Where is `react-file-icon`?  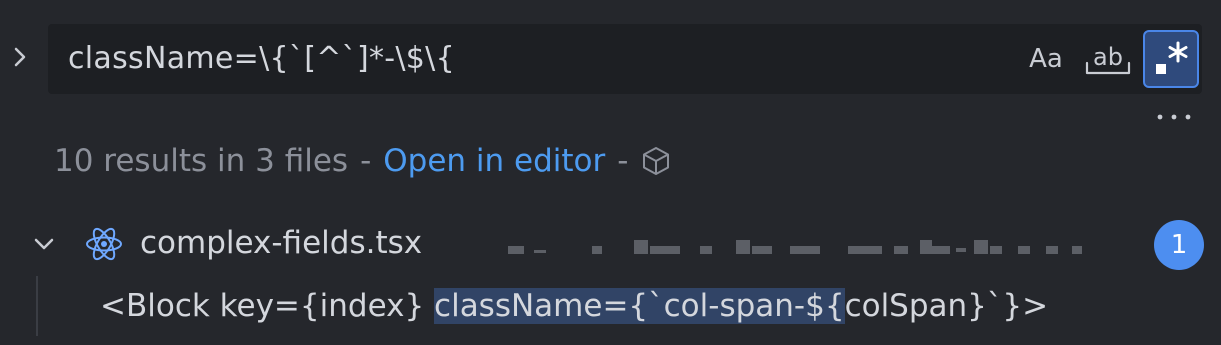 react-file-icon is located at coordinates (104, 244).